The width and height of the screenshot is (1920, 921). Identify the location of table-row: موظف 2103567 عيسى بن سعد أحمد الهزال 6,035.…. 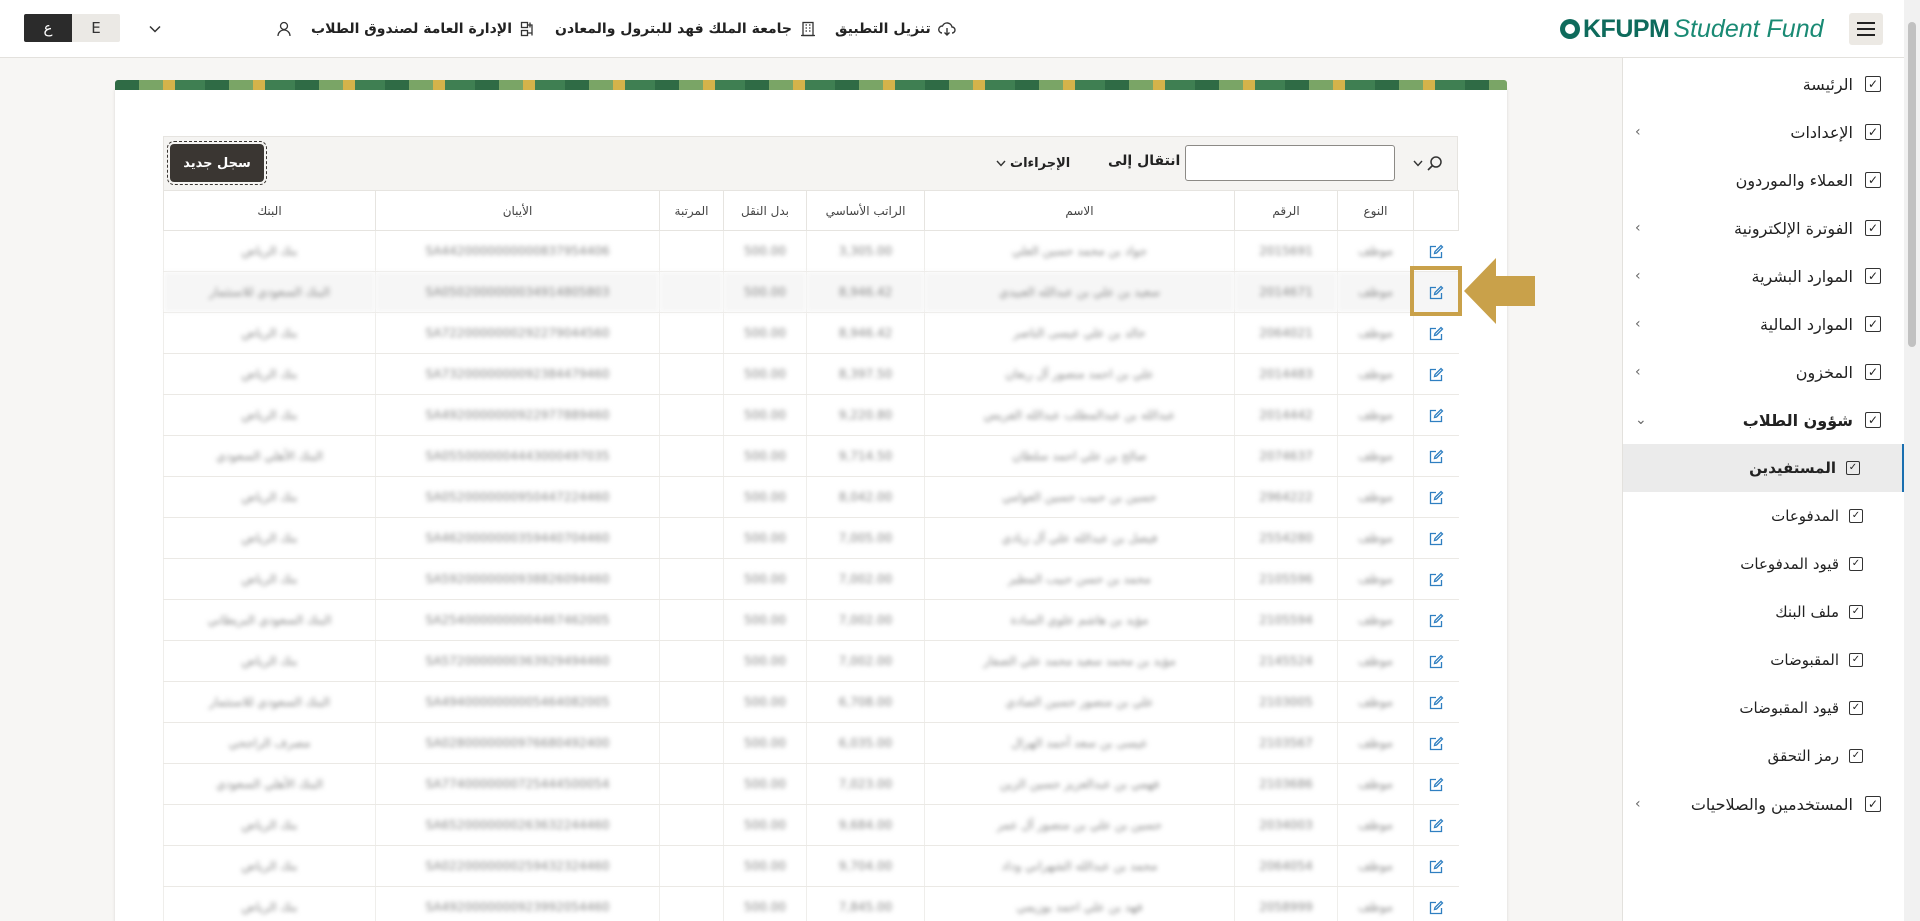
(811, 743).